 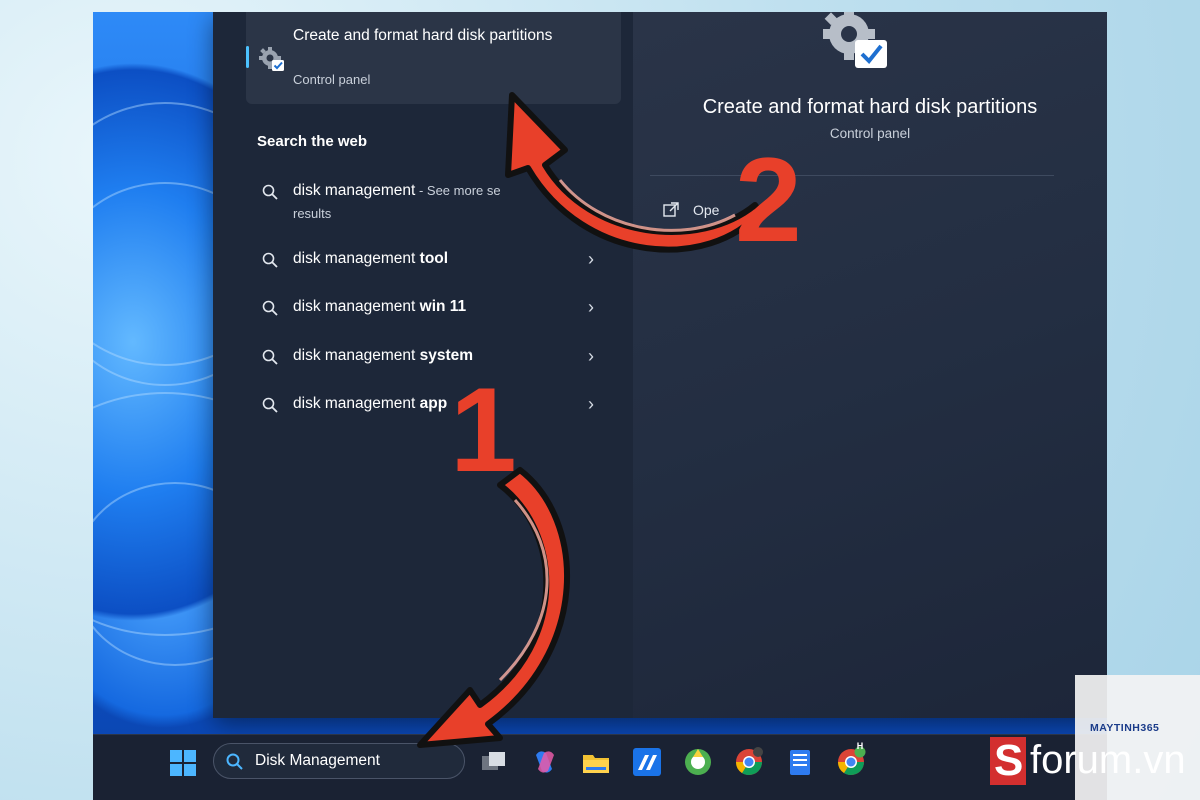 What do you see at coordinates (860, 746) in the screenshot?
I see `chrome-profile-badge: H` at bounding box center [860, 746].